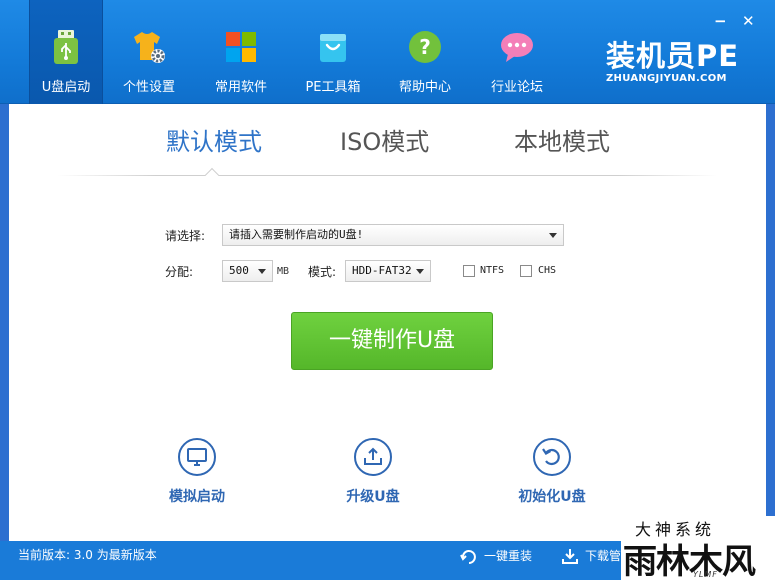 The height and width of the screenshot is (580, 775). I want to click on nav-item-pe-toolbox: PE工具箱, so click(333, 52).